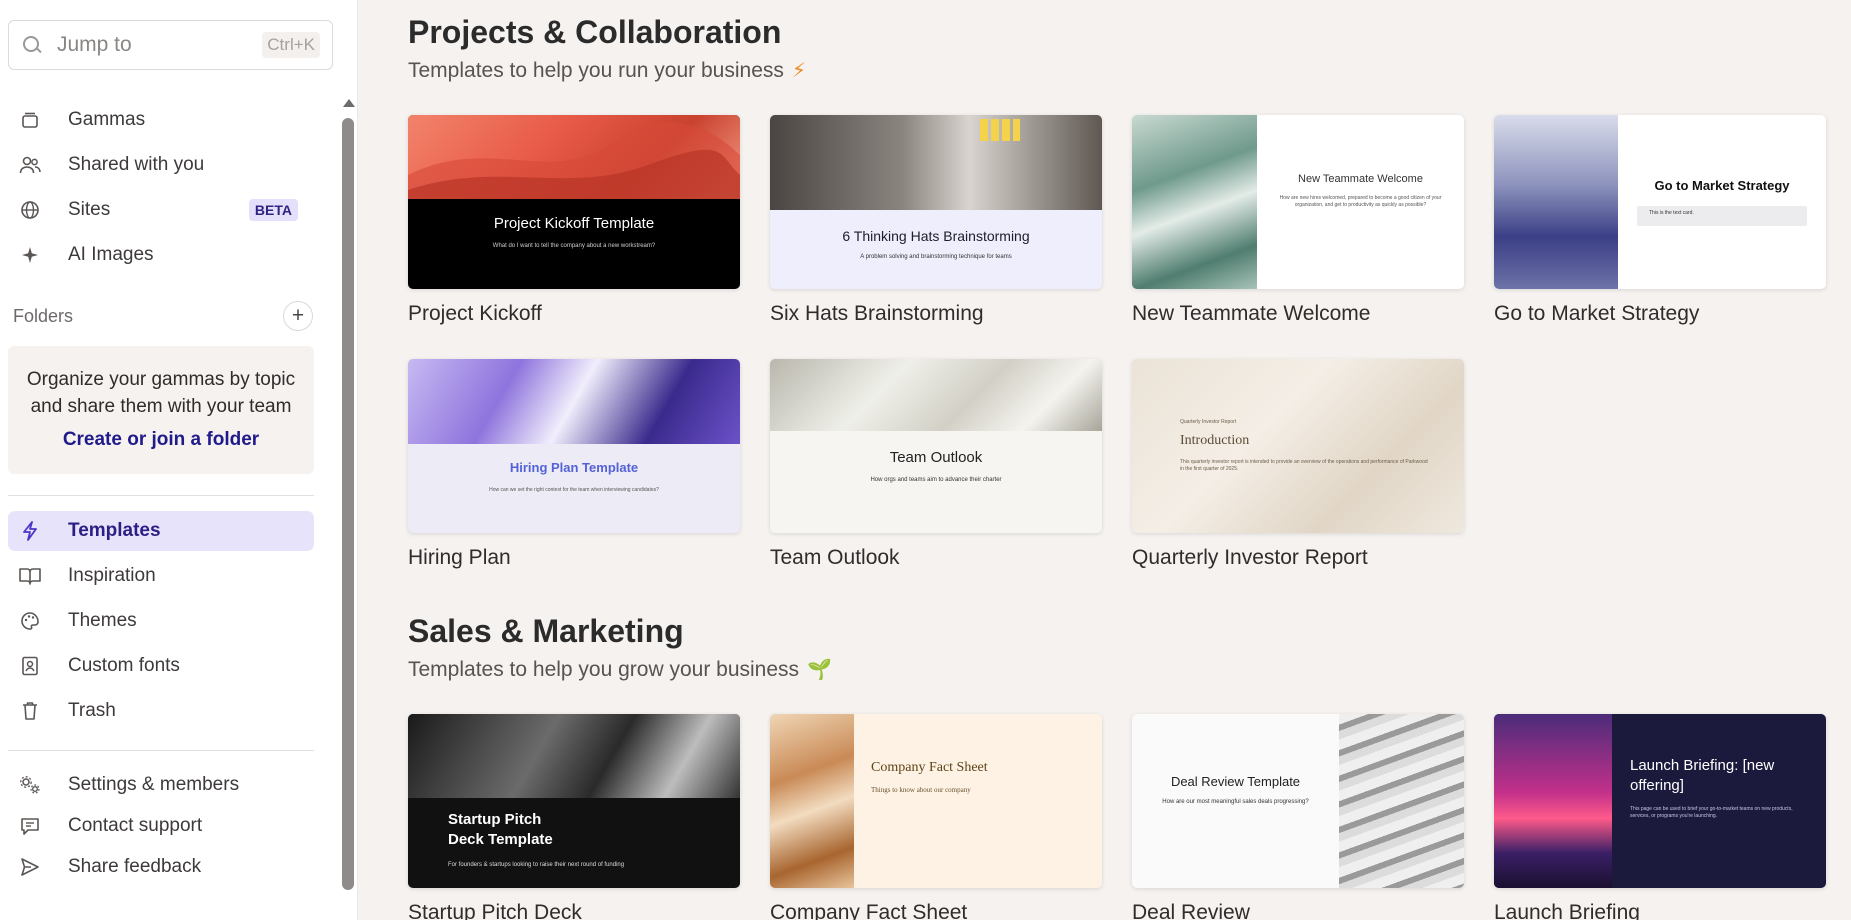 This screenshot has width=1851, height=920. I want to click on section-subtitle-text: Templates to help you grow your business, so click(604, 669).